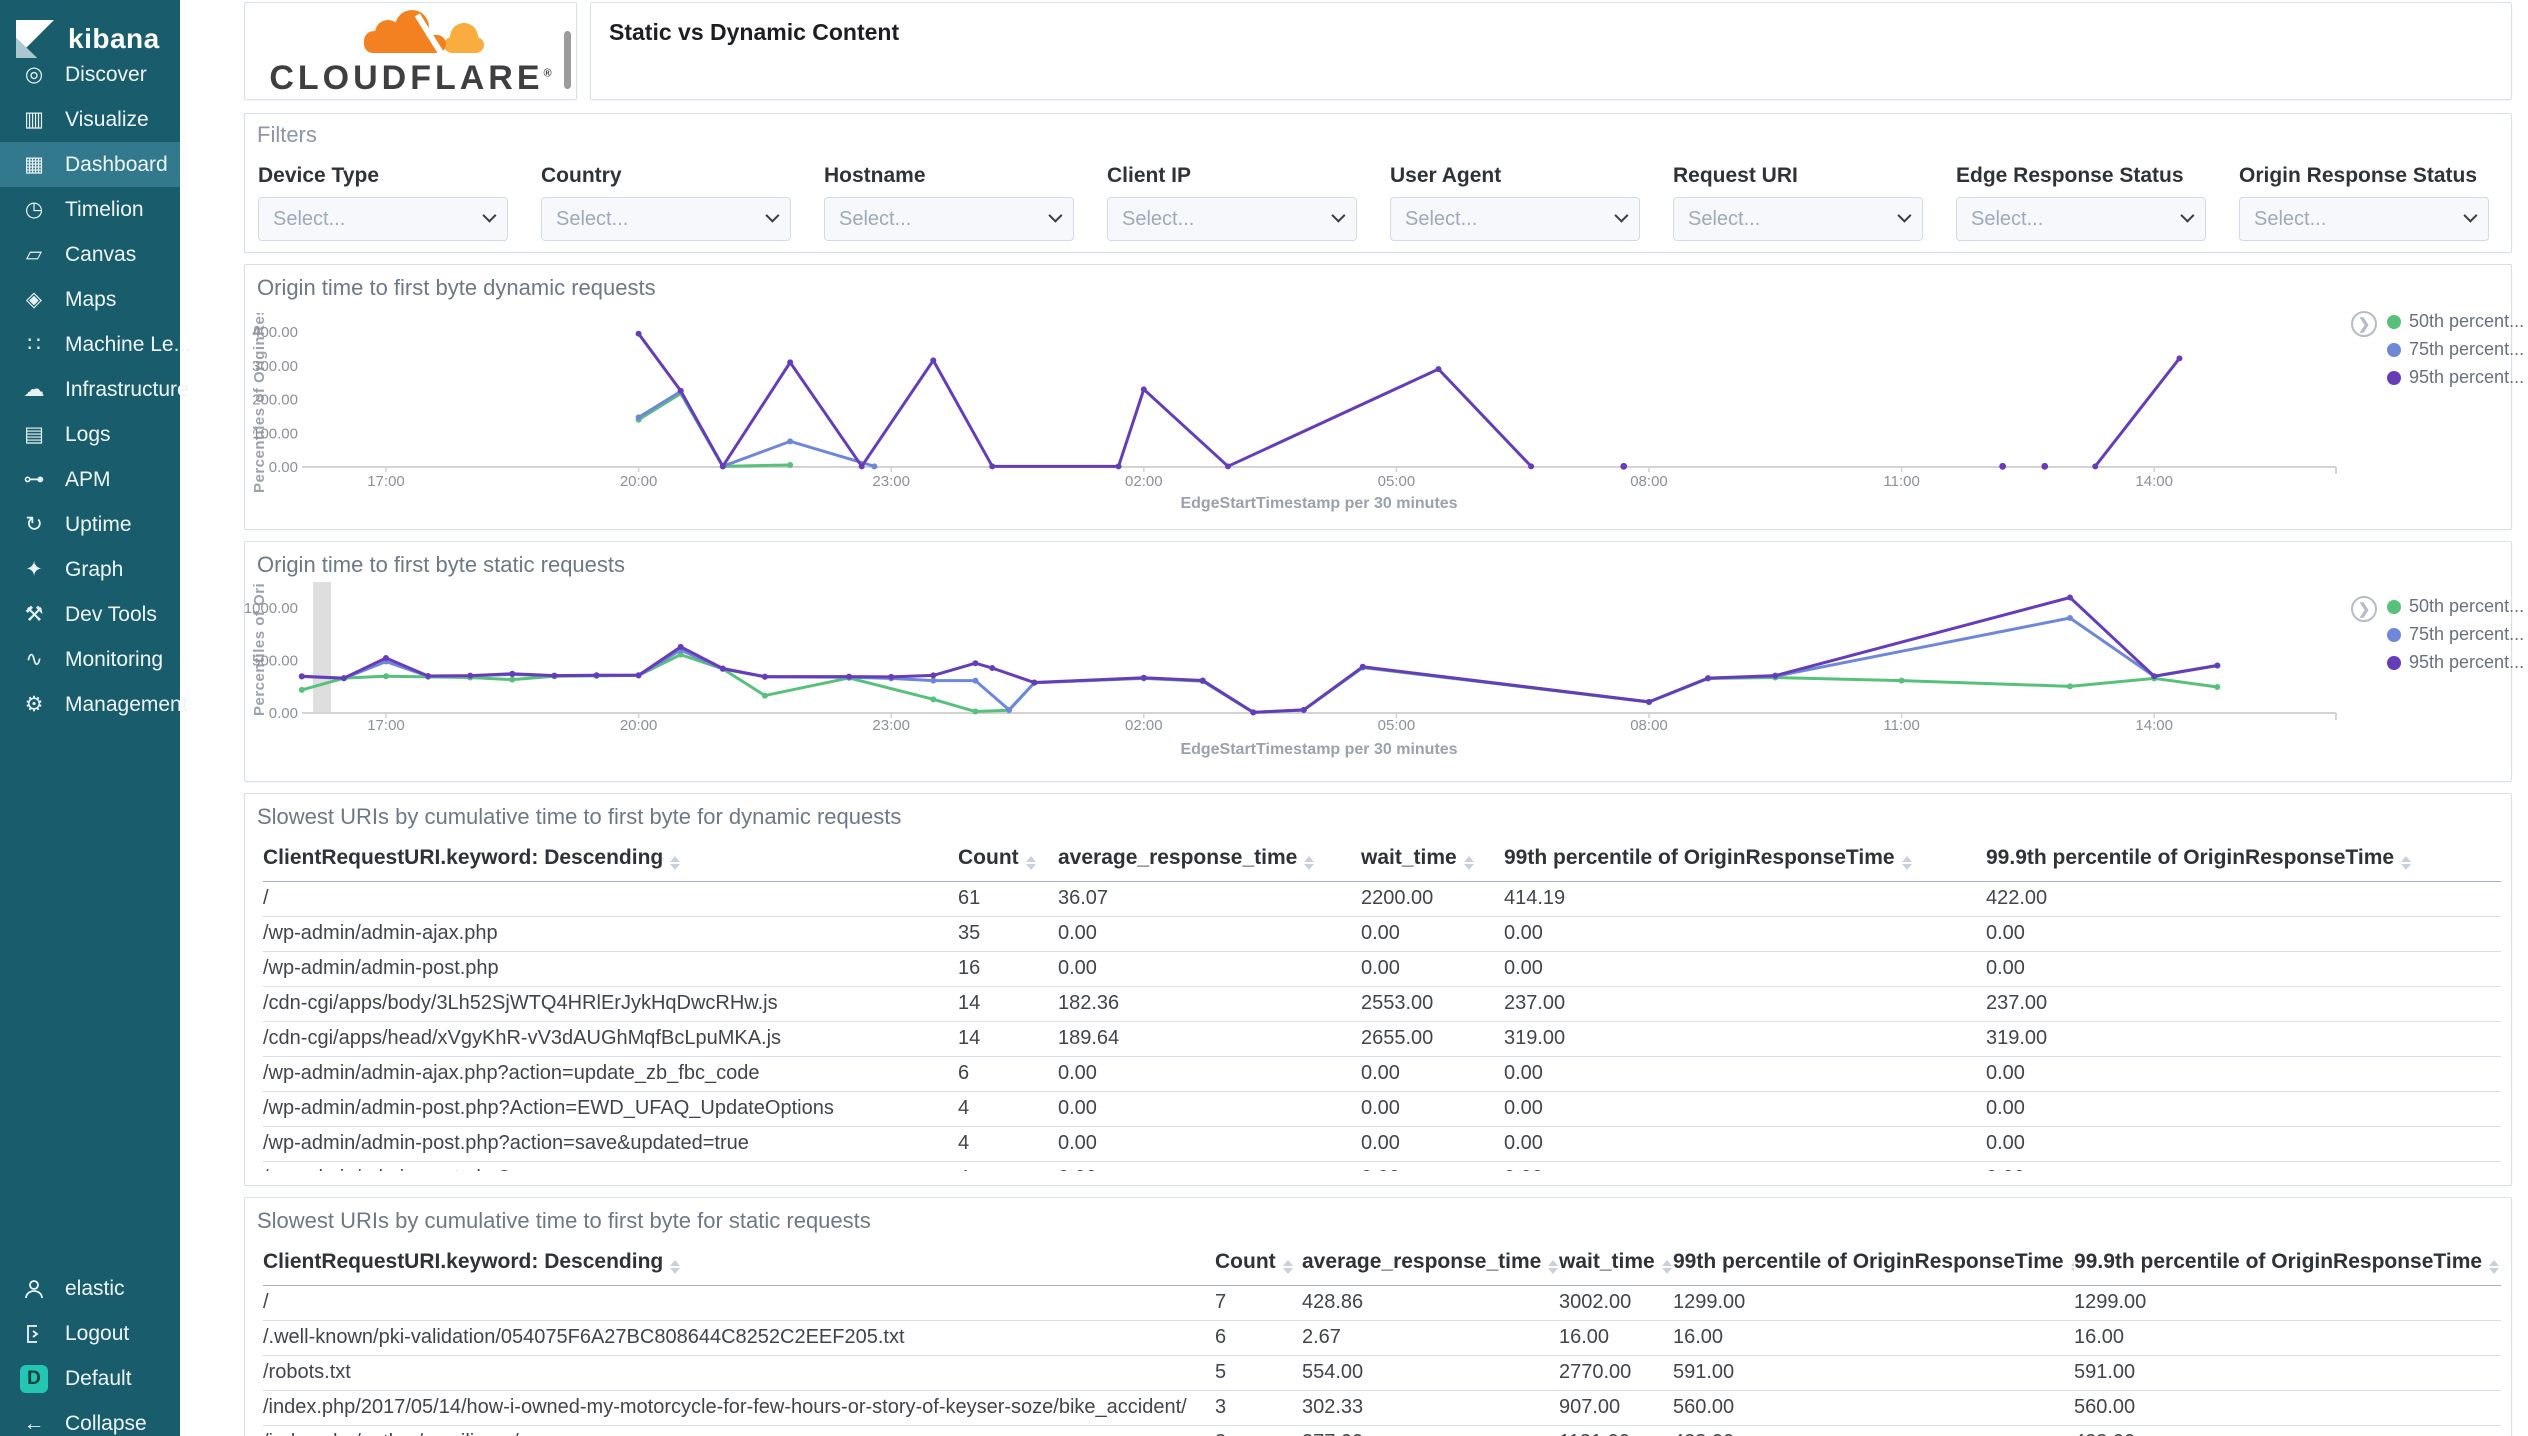 This screenshot has width=2528, height=1436. What do you see at coordinates (90, 569) in the screenshot?
I see `sidebar-item-graph: ✦ Graph` at bounding box center [90, 569].